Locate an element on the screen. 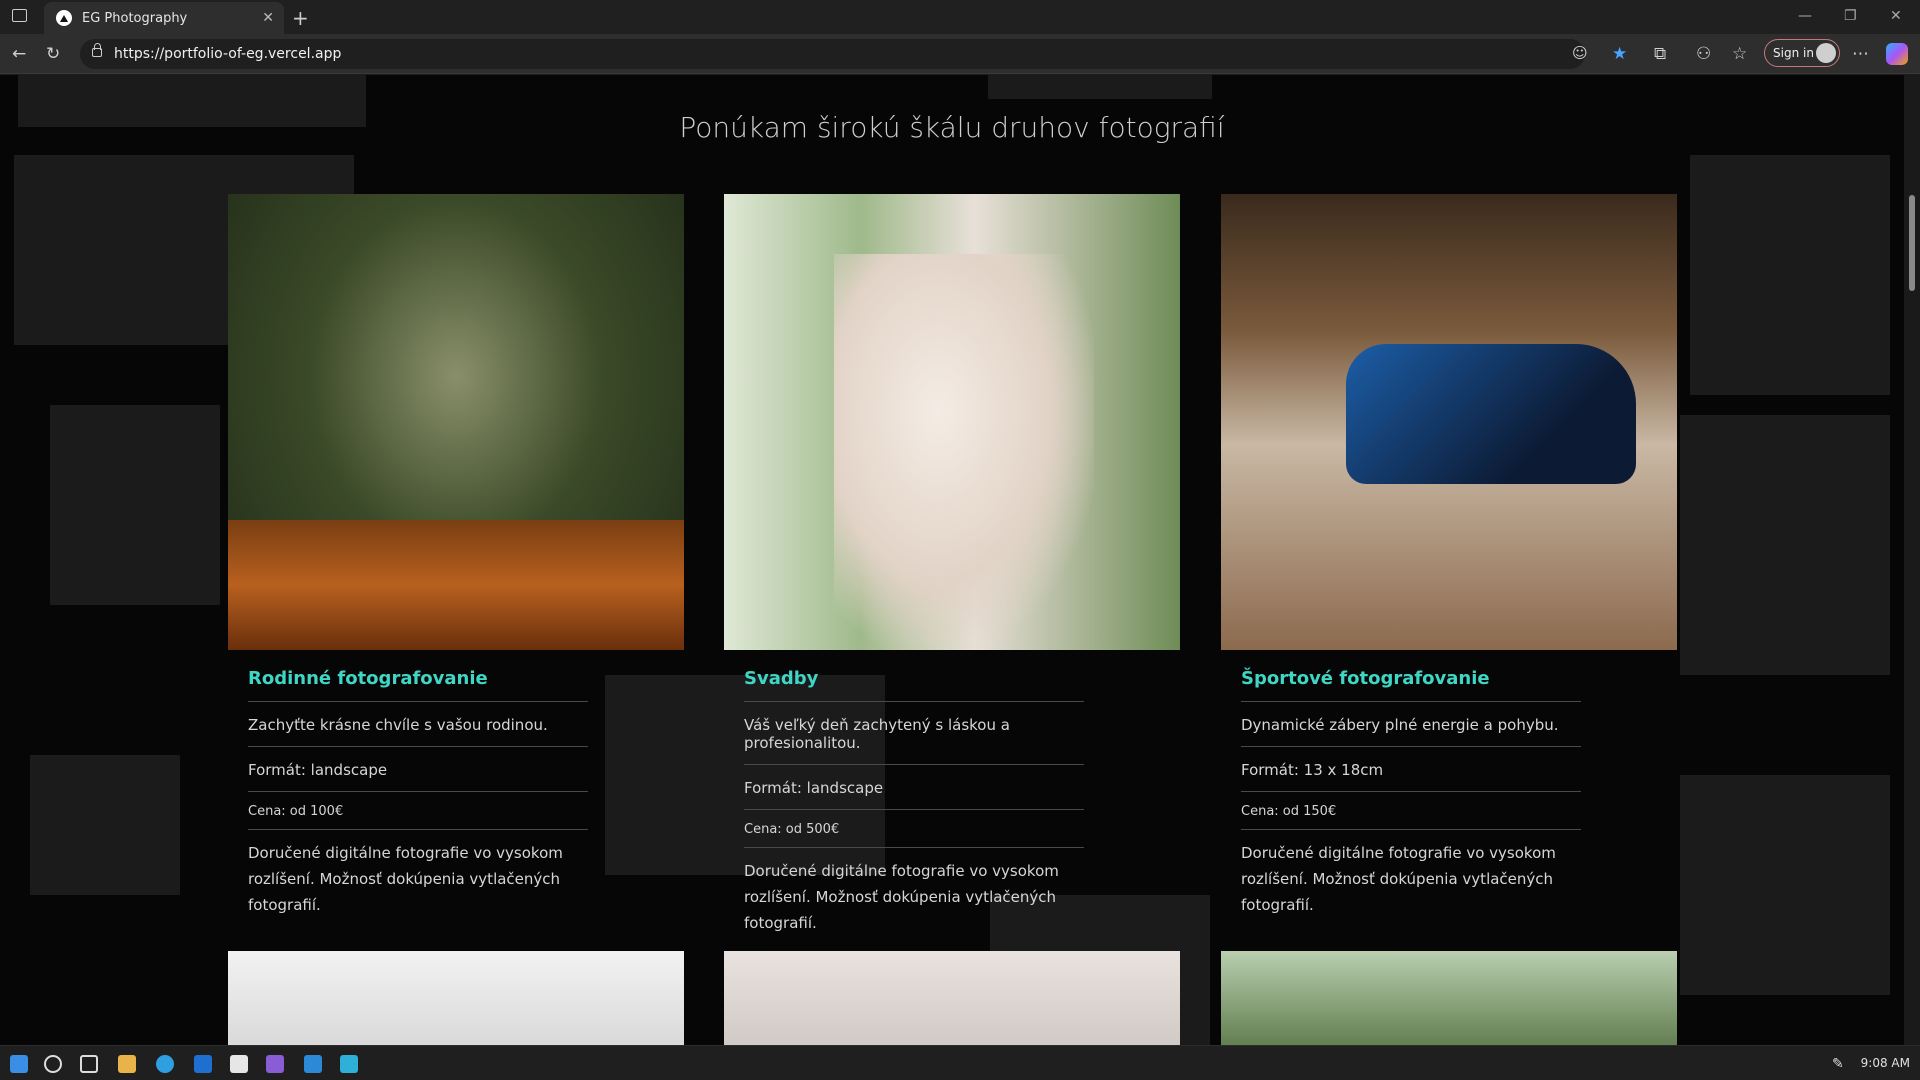  card-price: Cena: od 100€ is located at coordinates (418, 811).